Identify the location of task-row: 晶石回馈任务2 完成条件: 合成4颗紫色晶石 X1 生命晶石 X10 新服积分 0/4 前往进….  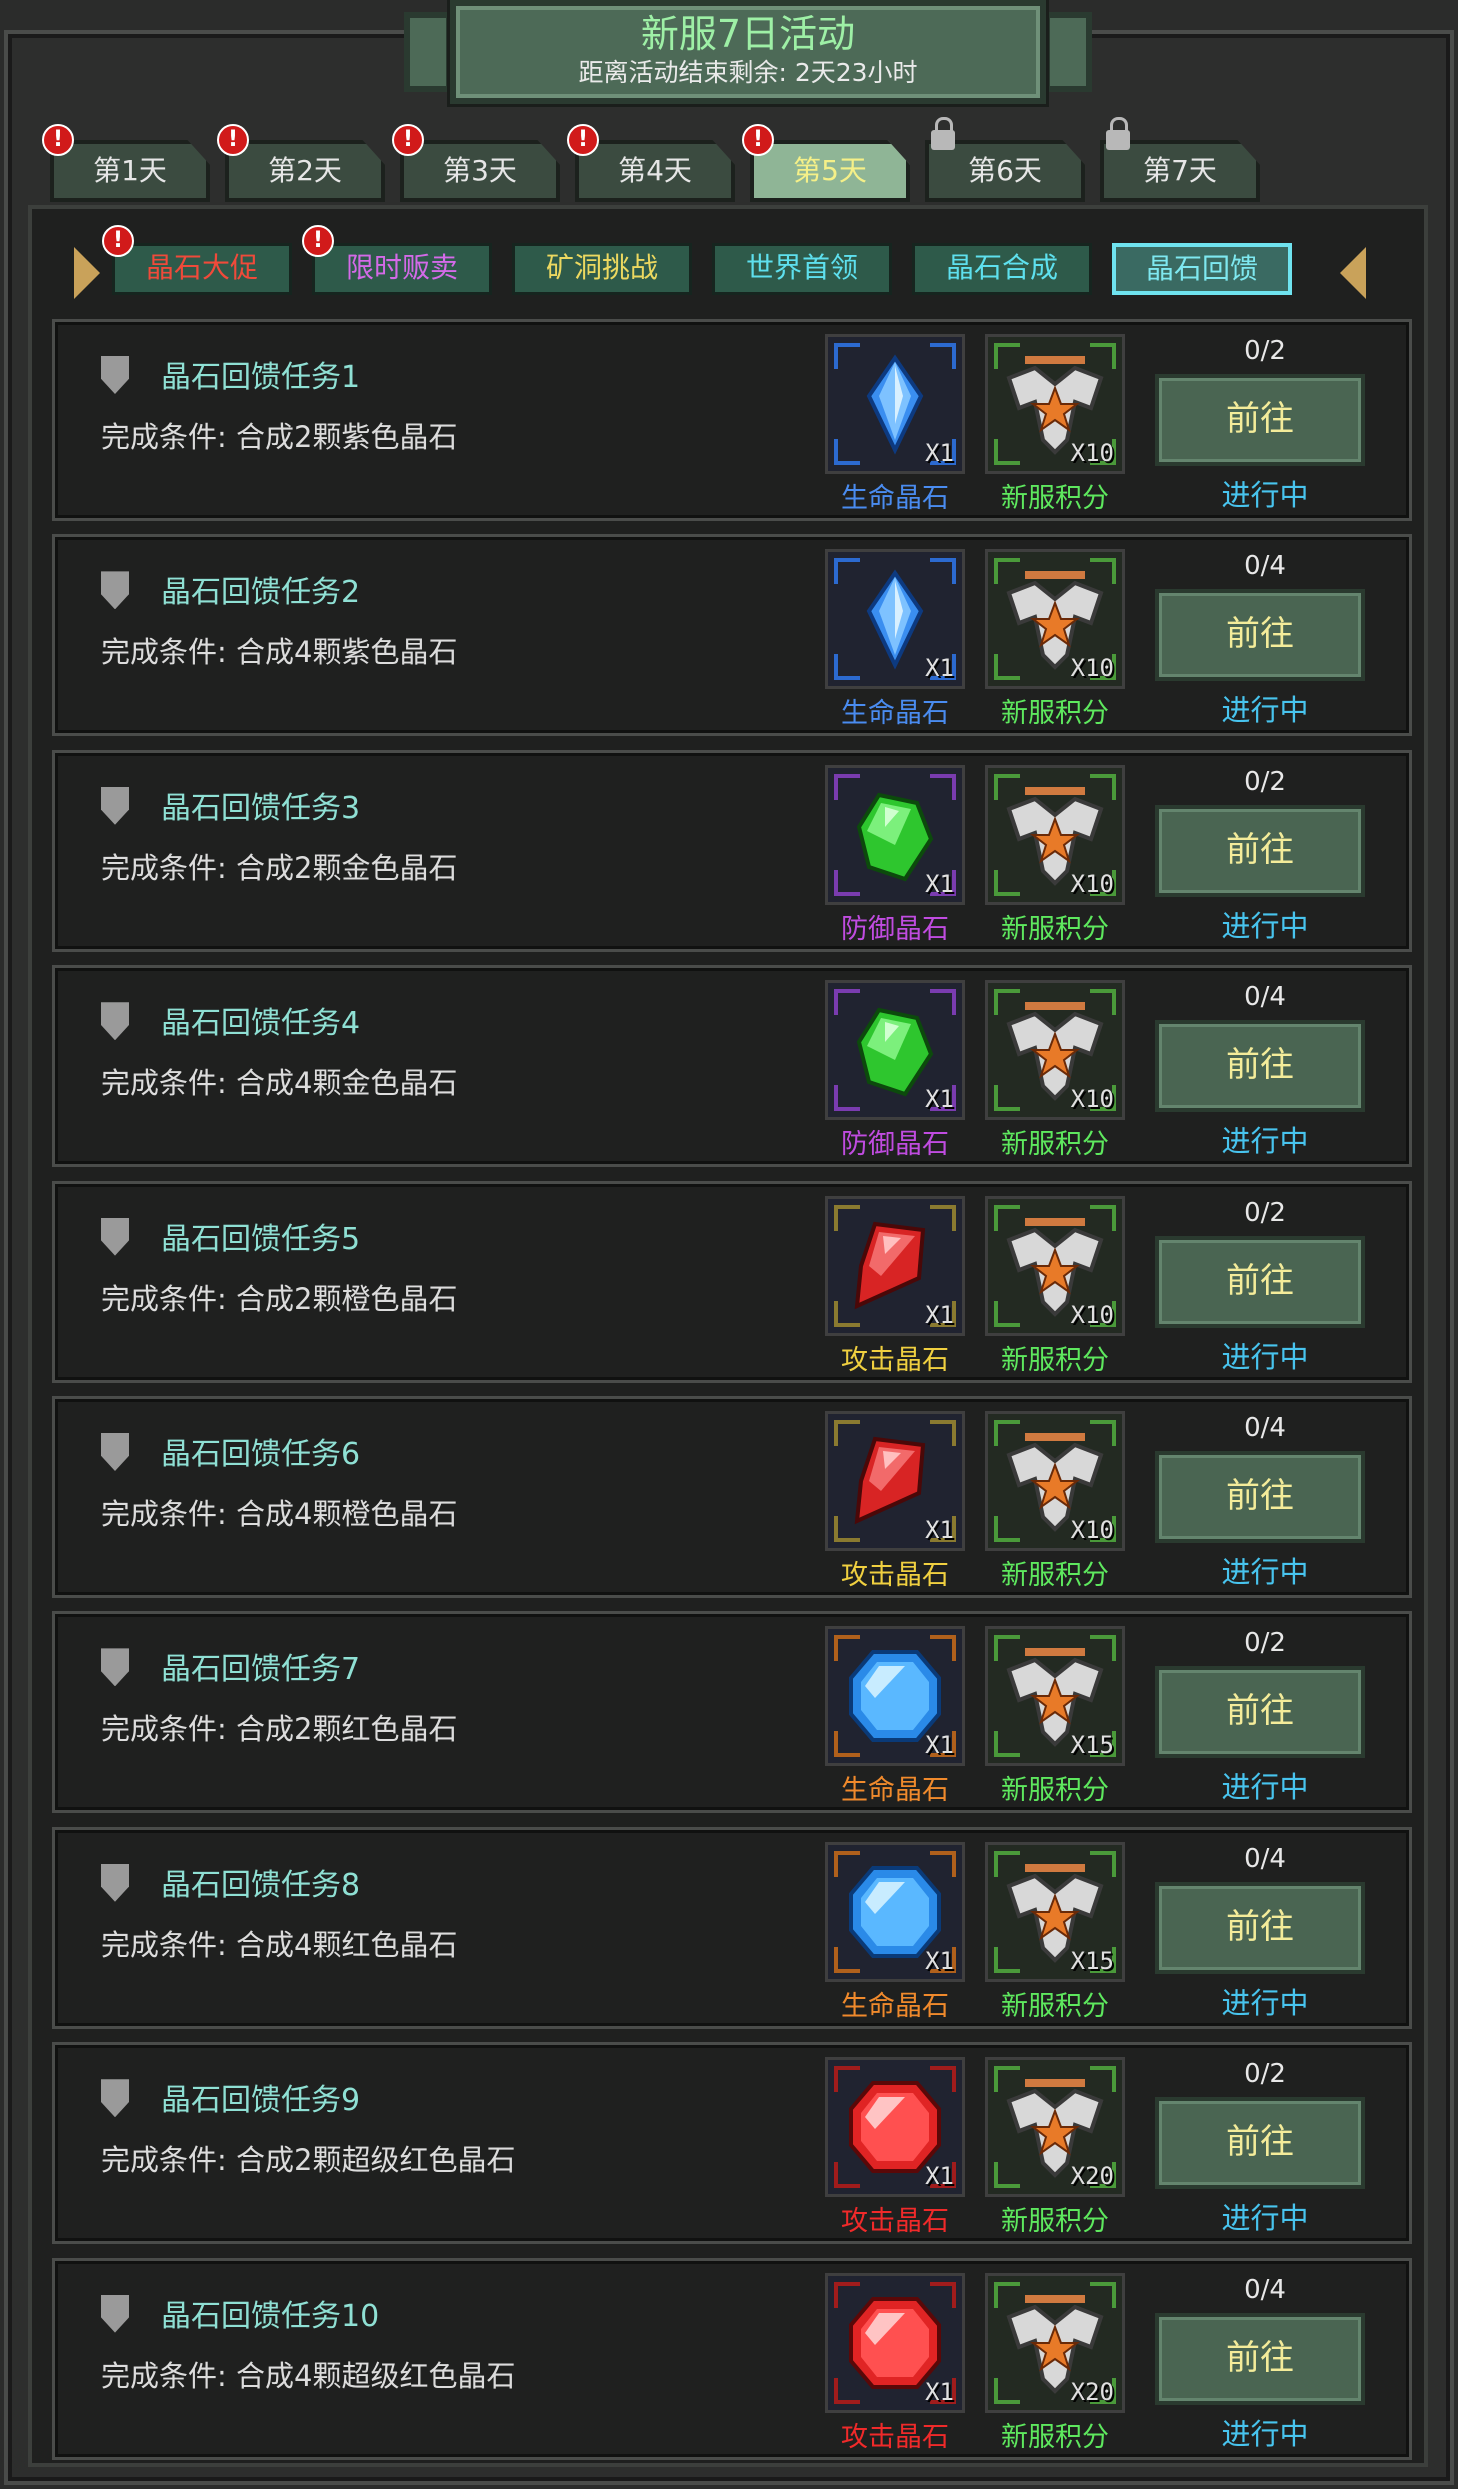
(732, 635).